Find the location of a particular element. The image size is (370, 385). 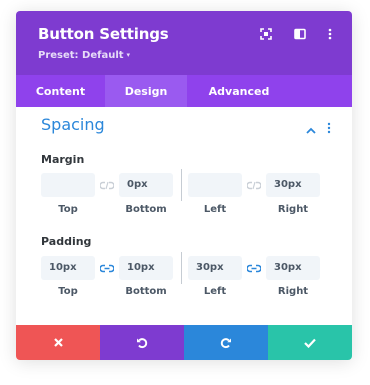

caret-down-icon: ▾ is located at coordinates (128, 55).